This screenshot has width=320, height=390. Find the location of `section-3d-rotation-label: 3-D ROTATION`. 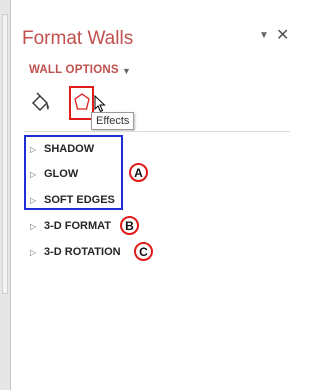

section-3d-rotation-label: 3-D ROTATION is located at coordinates (82, 252).